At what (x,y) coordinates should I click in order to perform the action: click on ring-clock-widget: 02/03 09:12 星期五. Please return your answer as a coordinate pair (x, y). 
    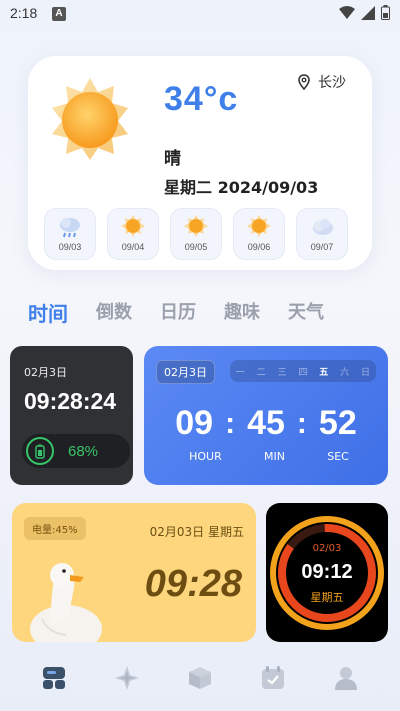
    Looking at the image, I should click on (327, 572).